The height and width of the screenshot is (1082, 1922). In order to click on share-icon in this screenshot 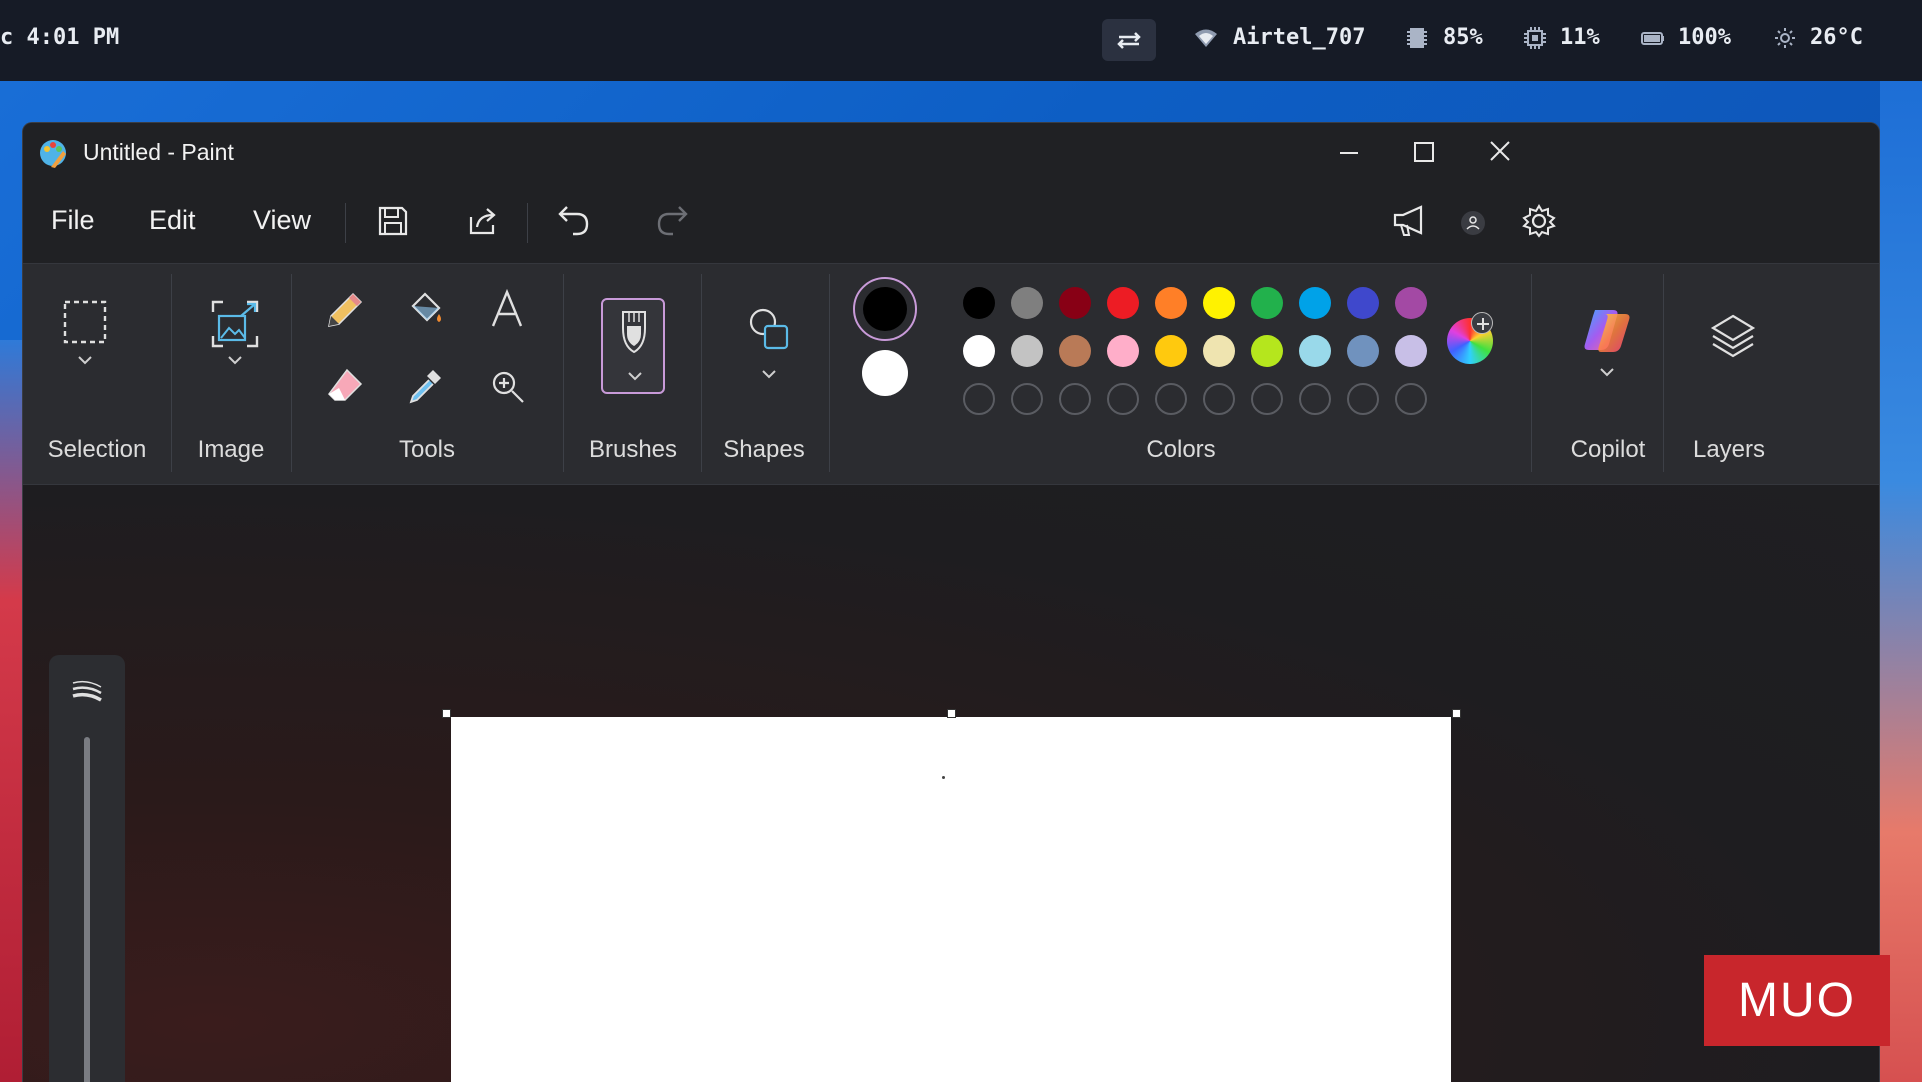, I will do `click(483, 221)`.